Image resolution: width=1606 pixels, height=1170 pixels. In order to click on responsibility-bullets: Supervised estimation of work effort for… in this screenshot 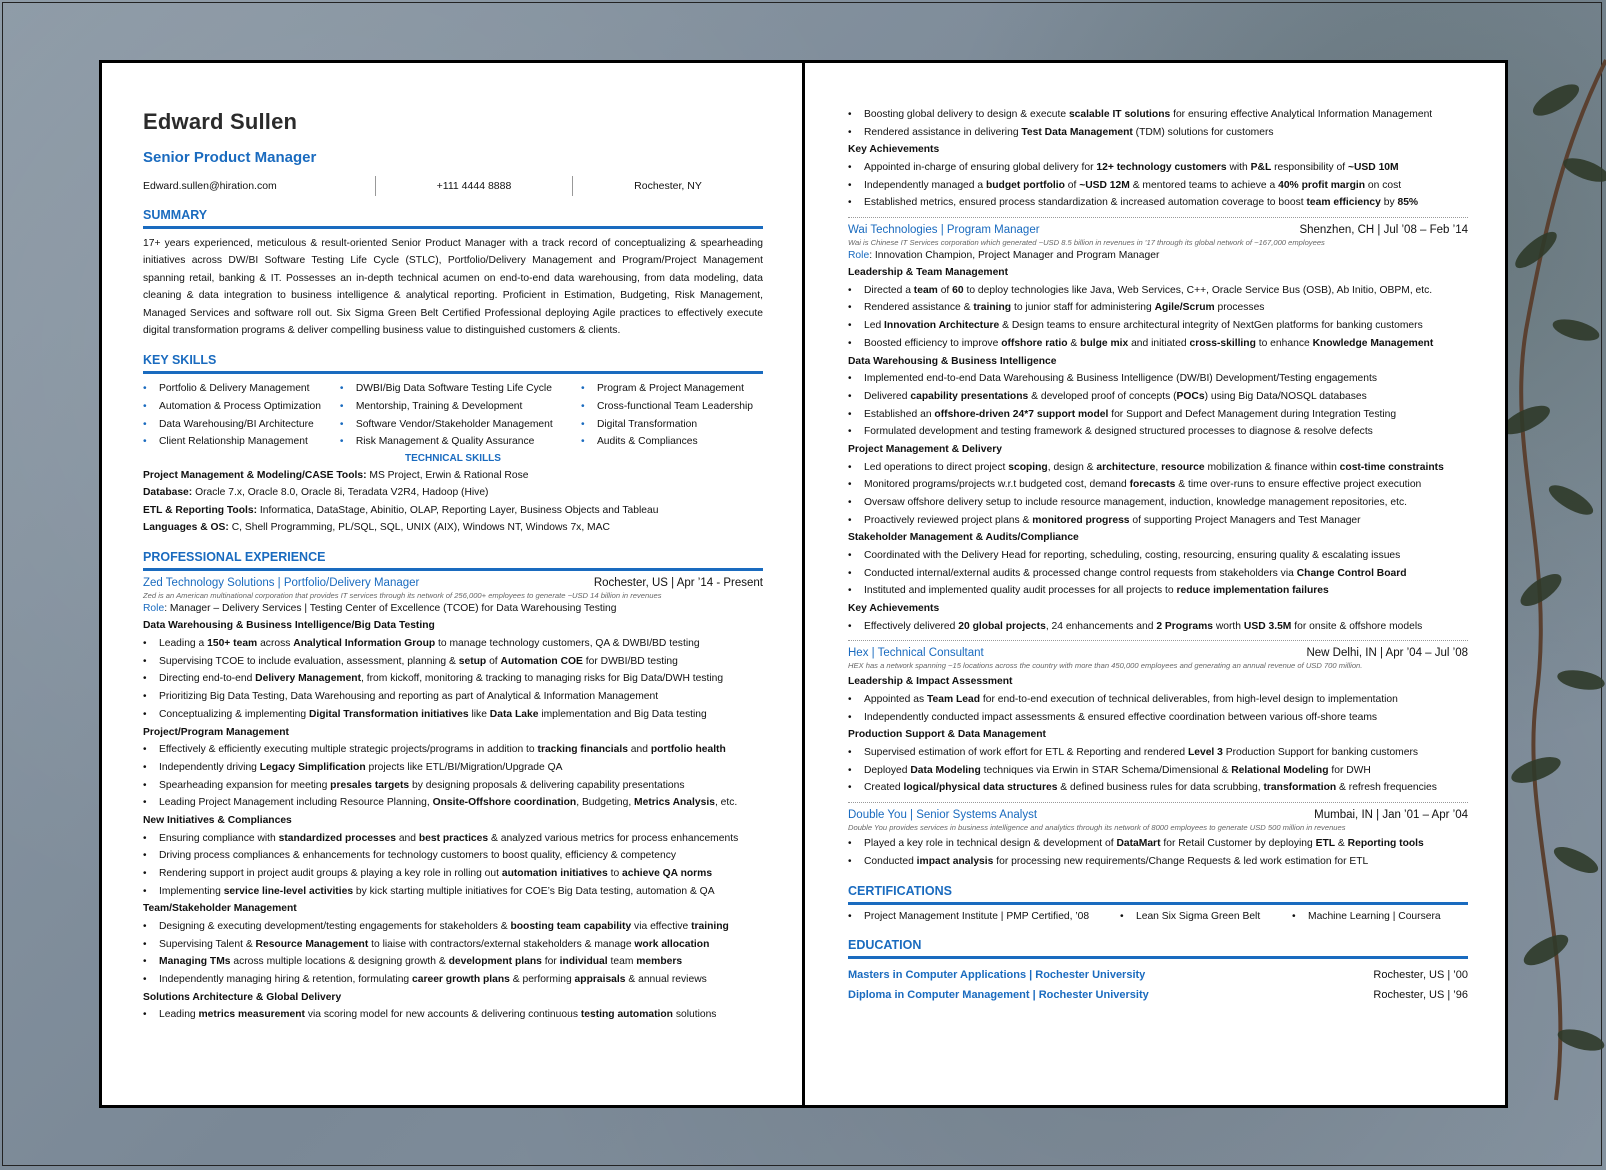, I will do `click(1158, 770)`.